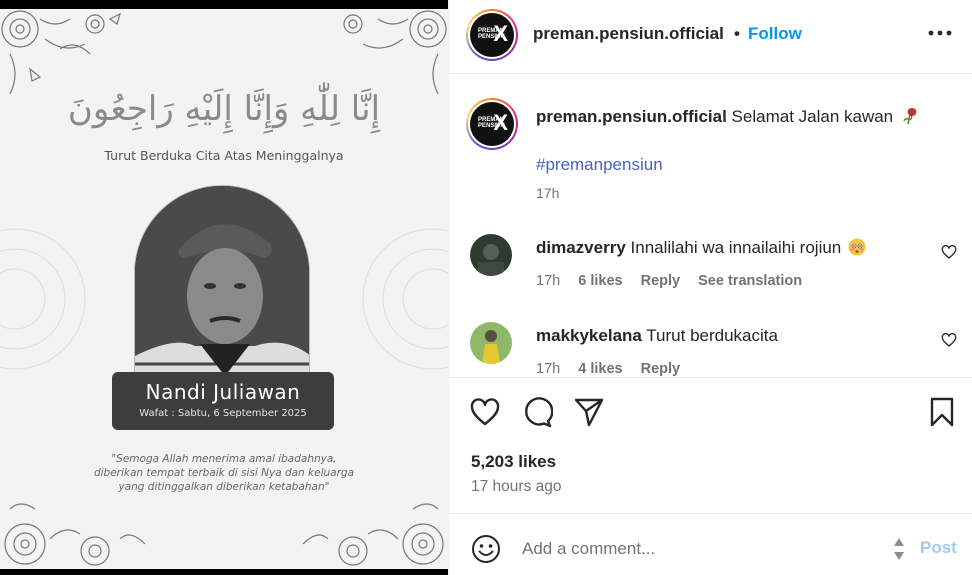 The image size is (972, 575). What do you see at coordinates (600, 281) in the screenshot?
I see `comment-likes: 6 likes` at bounding box center [600, 281].